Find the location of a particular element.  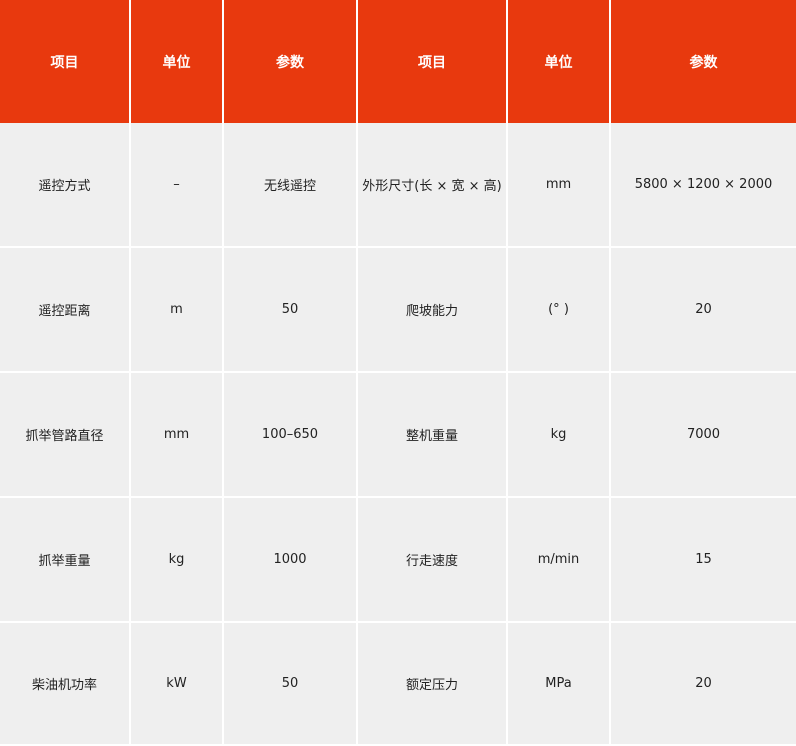

table-cell: 5800 × 1200 × 2000 is located at coordinates (703, 185).